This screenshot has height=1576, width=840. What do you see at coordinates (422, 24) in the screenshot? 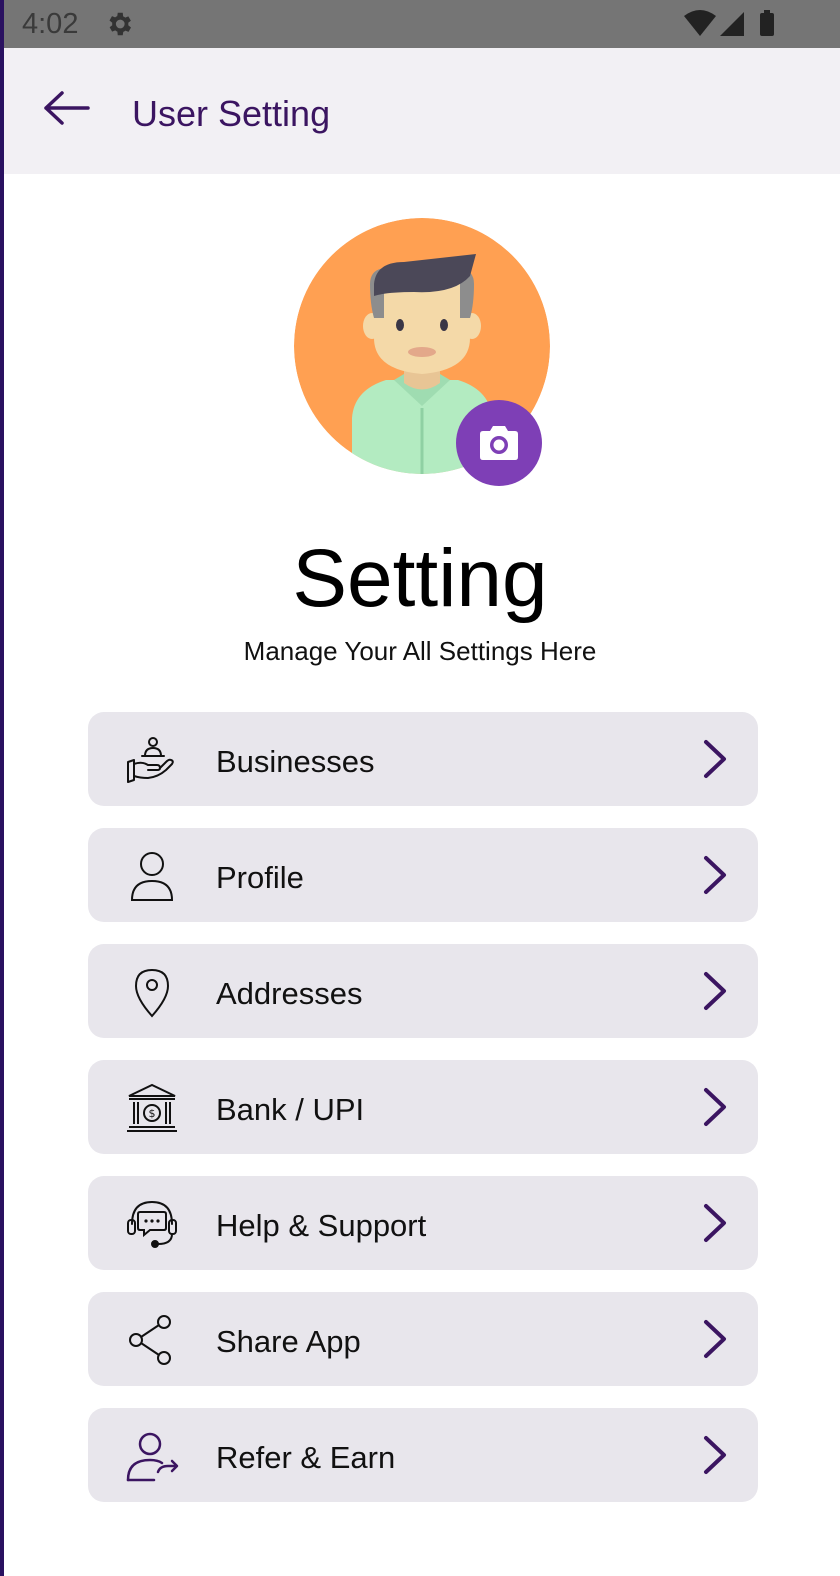
I see `status-bar: 4:02` at bounding box center [422, 24].